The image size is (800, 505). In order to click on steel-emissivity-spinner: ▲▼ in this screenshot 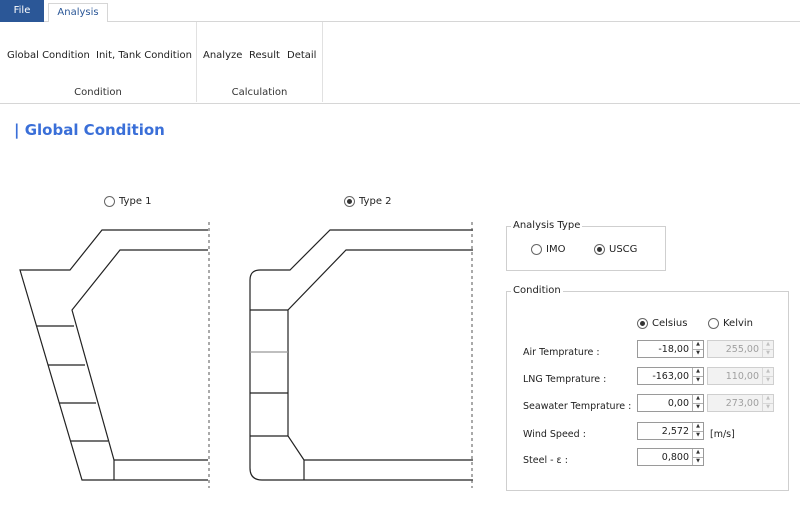, I will do `click(670, 457)`.